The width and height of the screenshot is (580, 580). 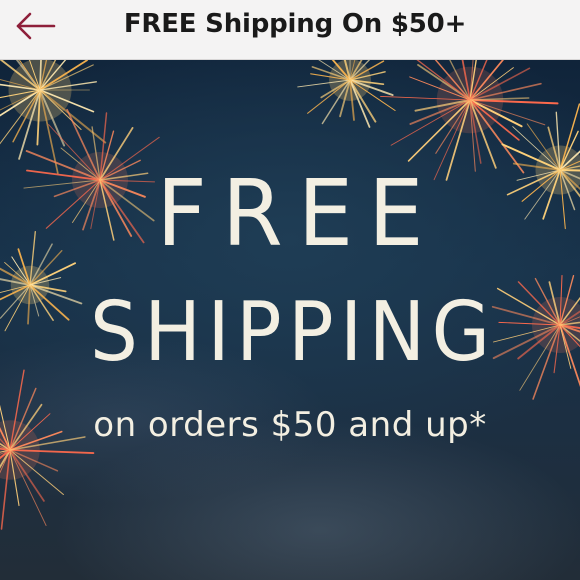 What do you see at coordinates (293, 332) in the screenshot?
I see `banner-headline-shipping: SHIPPING` at bounding box center [293, 332].